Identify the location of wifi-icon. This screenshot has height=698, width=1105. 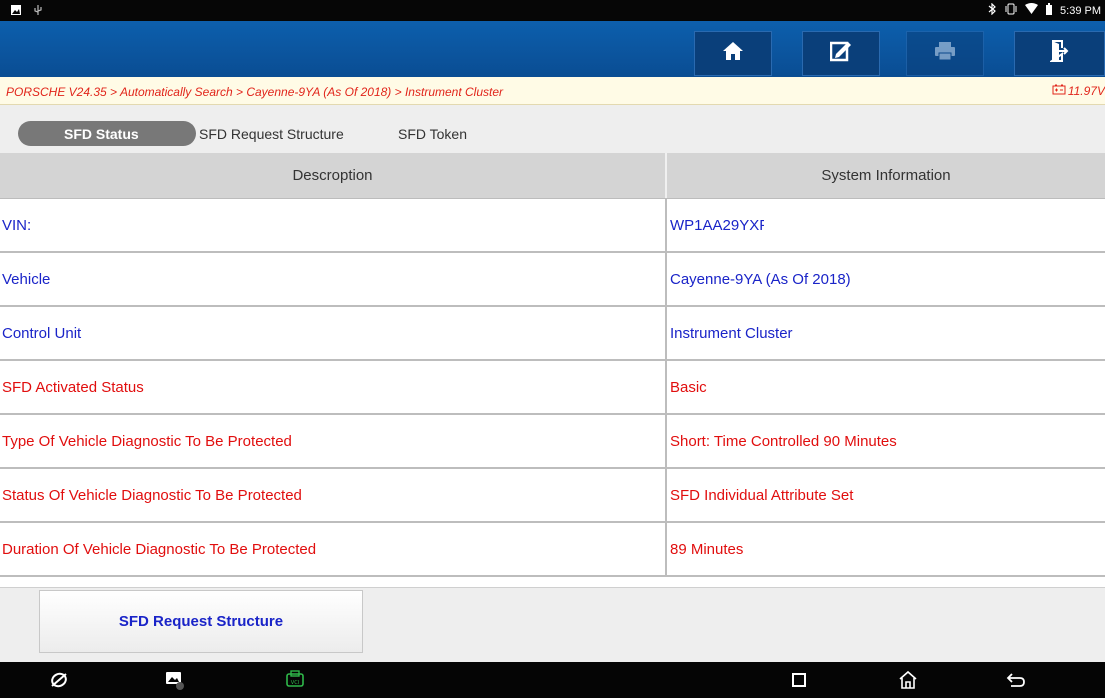
(1032, 10).